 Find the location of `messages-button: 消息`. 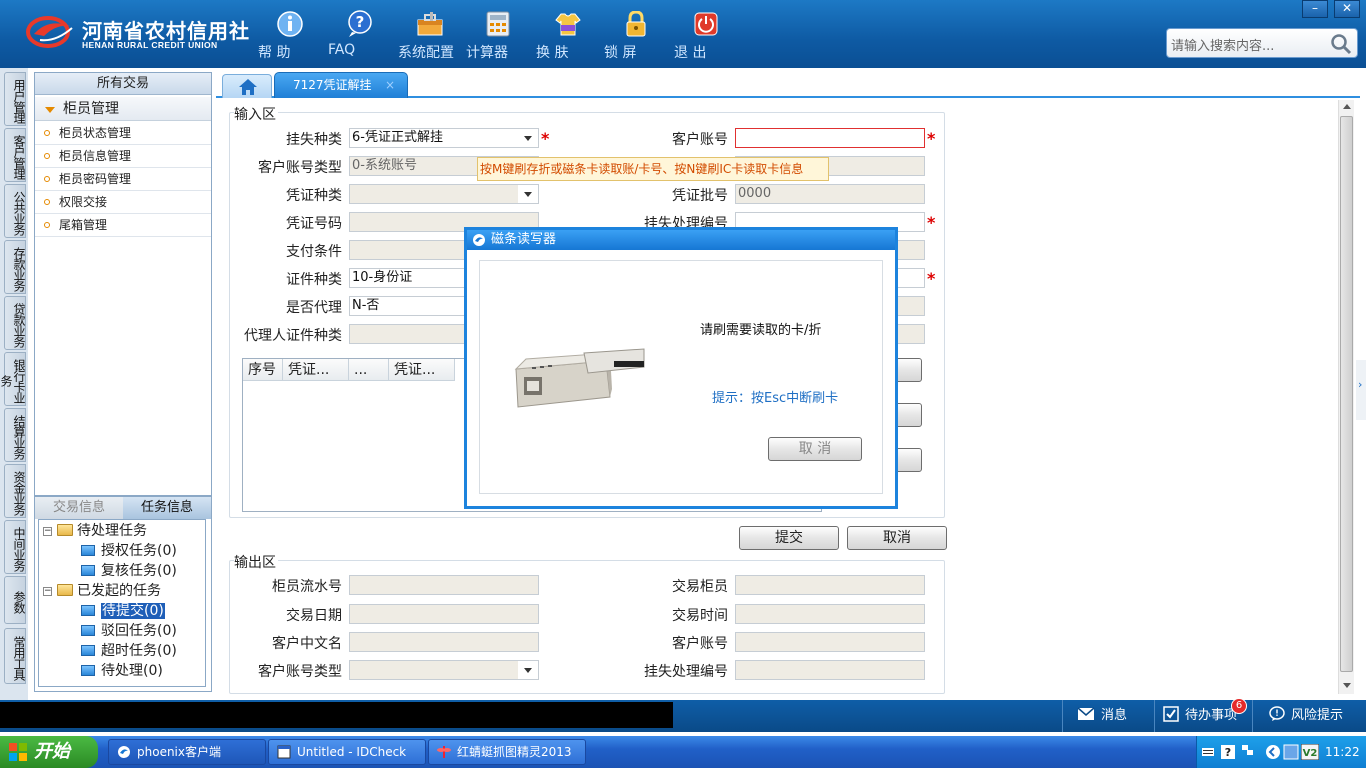

messages-button: 消息 is located at coordinates (1108, 716).